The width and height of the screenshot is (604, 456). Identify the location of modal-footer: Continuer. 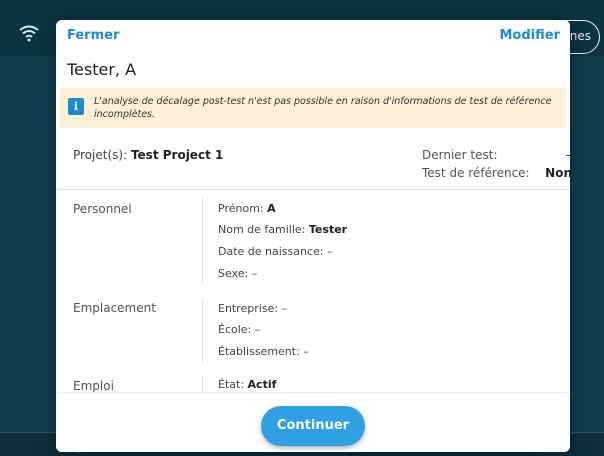
(313, 422).